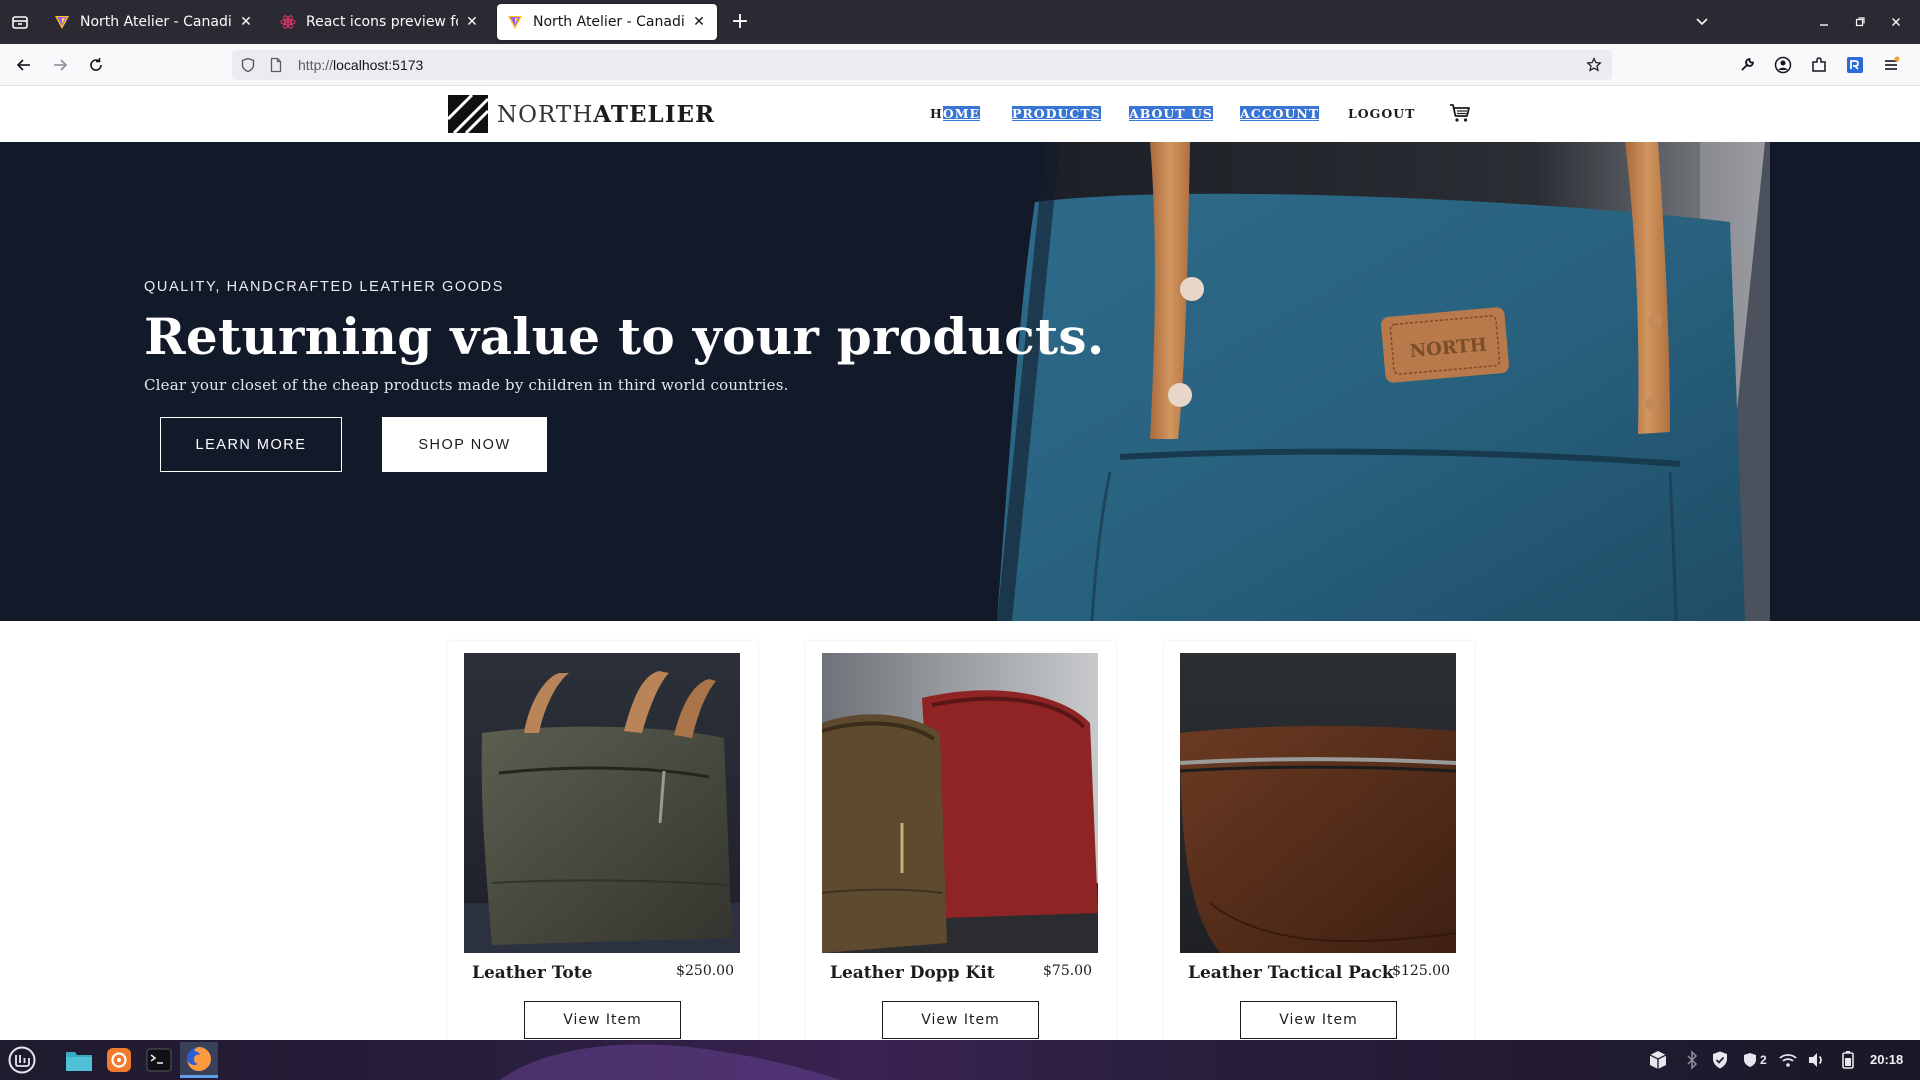  What do you see at coordinates (532, 973) in the screenshot?
I see `product-name: Leather Tote` at bounding box center [532, 973].